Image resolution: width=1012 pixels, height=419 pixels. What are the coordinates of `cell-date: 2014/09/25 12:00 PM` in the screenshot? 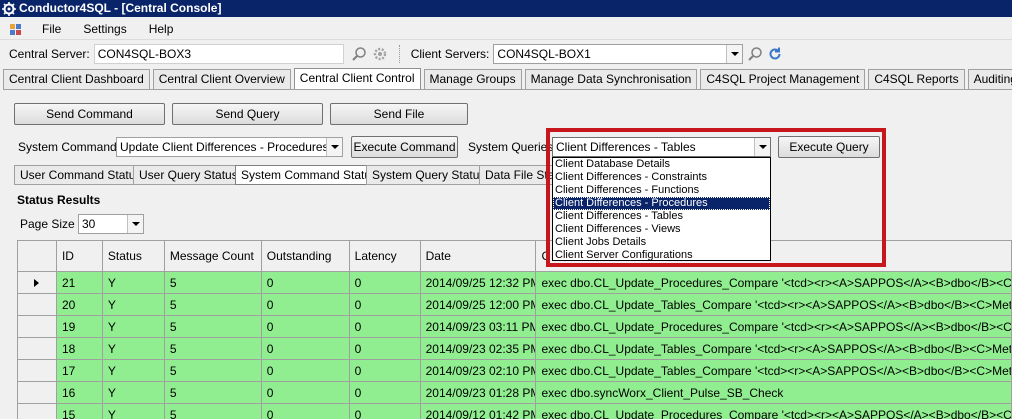 It's located at (478, 305).